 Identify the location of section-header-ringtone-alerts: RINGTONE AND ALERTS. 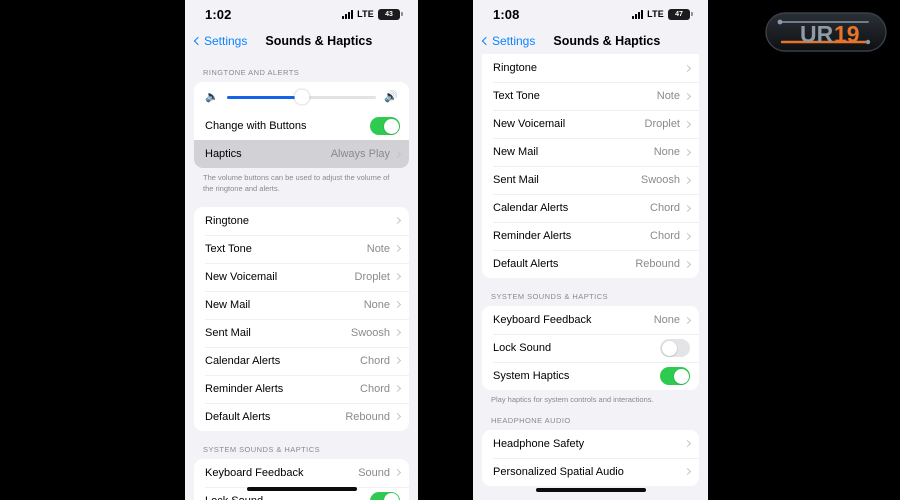
(251, 72).